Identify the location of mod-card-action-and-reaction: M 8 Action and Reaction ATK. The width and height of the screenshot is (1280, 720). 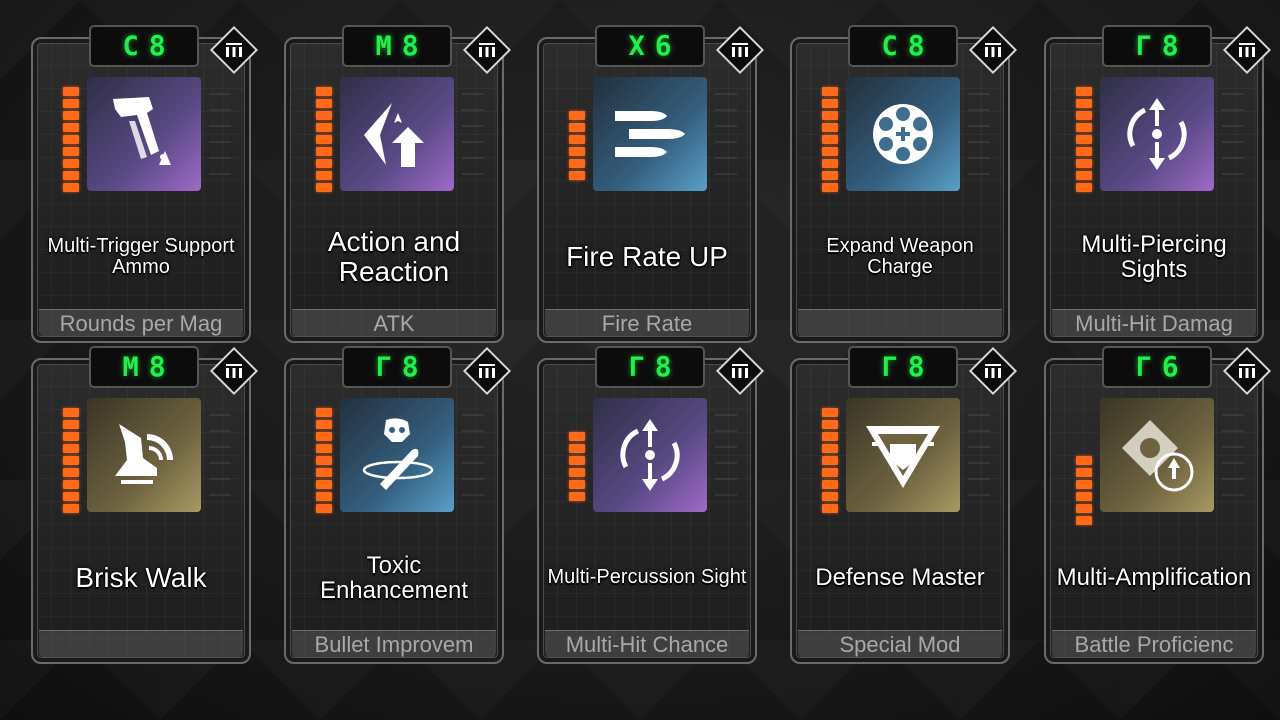
(398, 184).